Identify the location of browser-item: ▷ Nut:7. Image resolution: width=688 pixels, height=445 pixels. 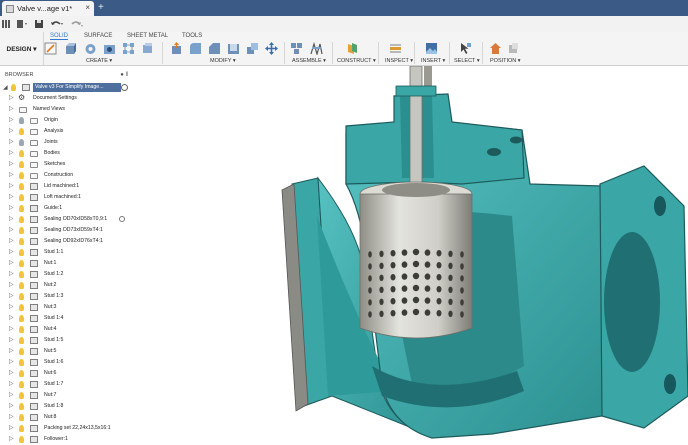
(66, 395).